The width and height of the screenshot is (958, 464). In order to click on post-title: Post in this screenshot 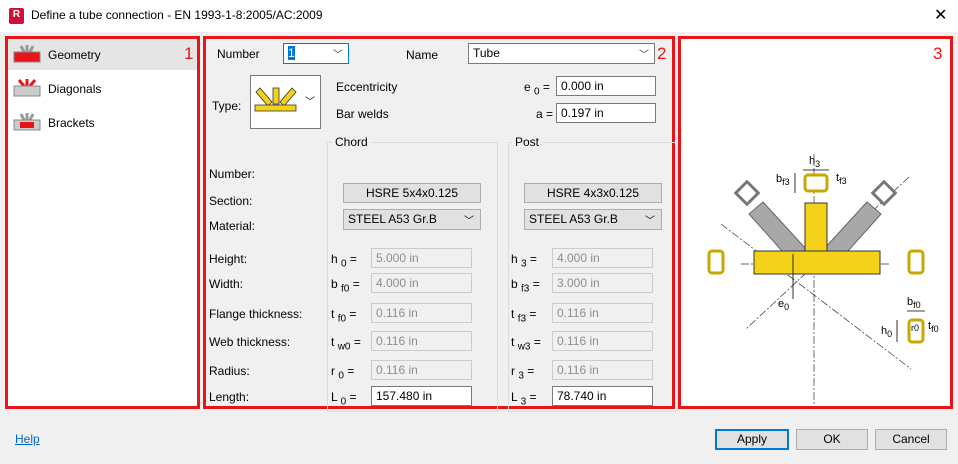, I will do `click(527, 142)`.